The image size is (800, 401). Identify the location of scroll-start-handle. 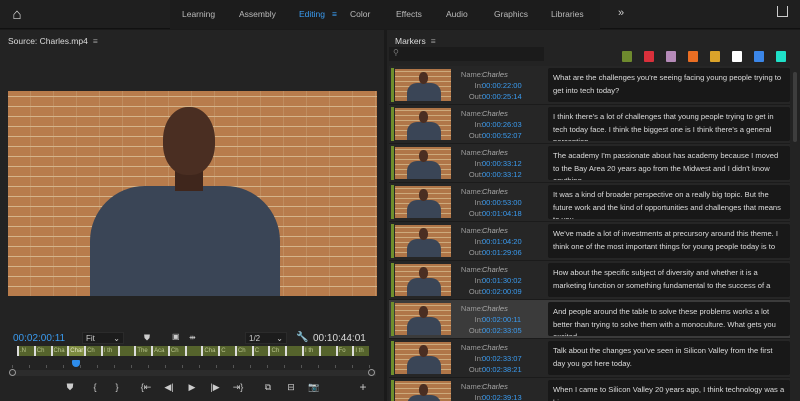
(12, 372).